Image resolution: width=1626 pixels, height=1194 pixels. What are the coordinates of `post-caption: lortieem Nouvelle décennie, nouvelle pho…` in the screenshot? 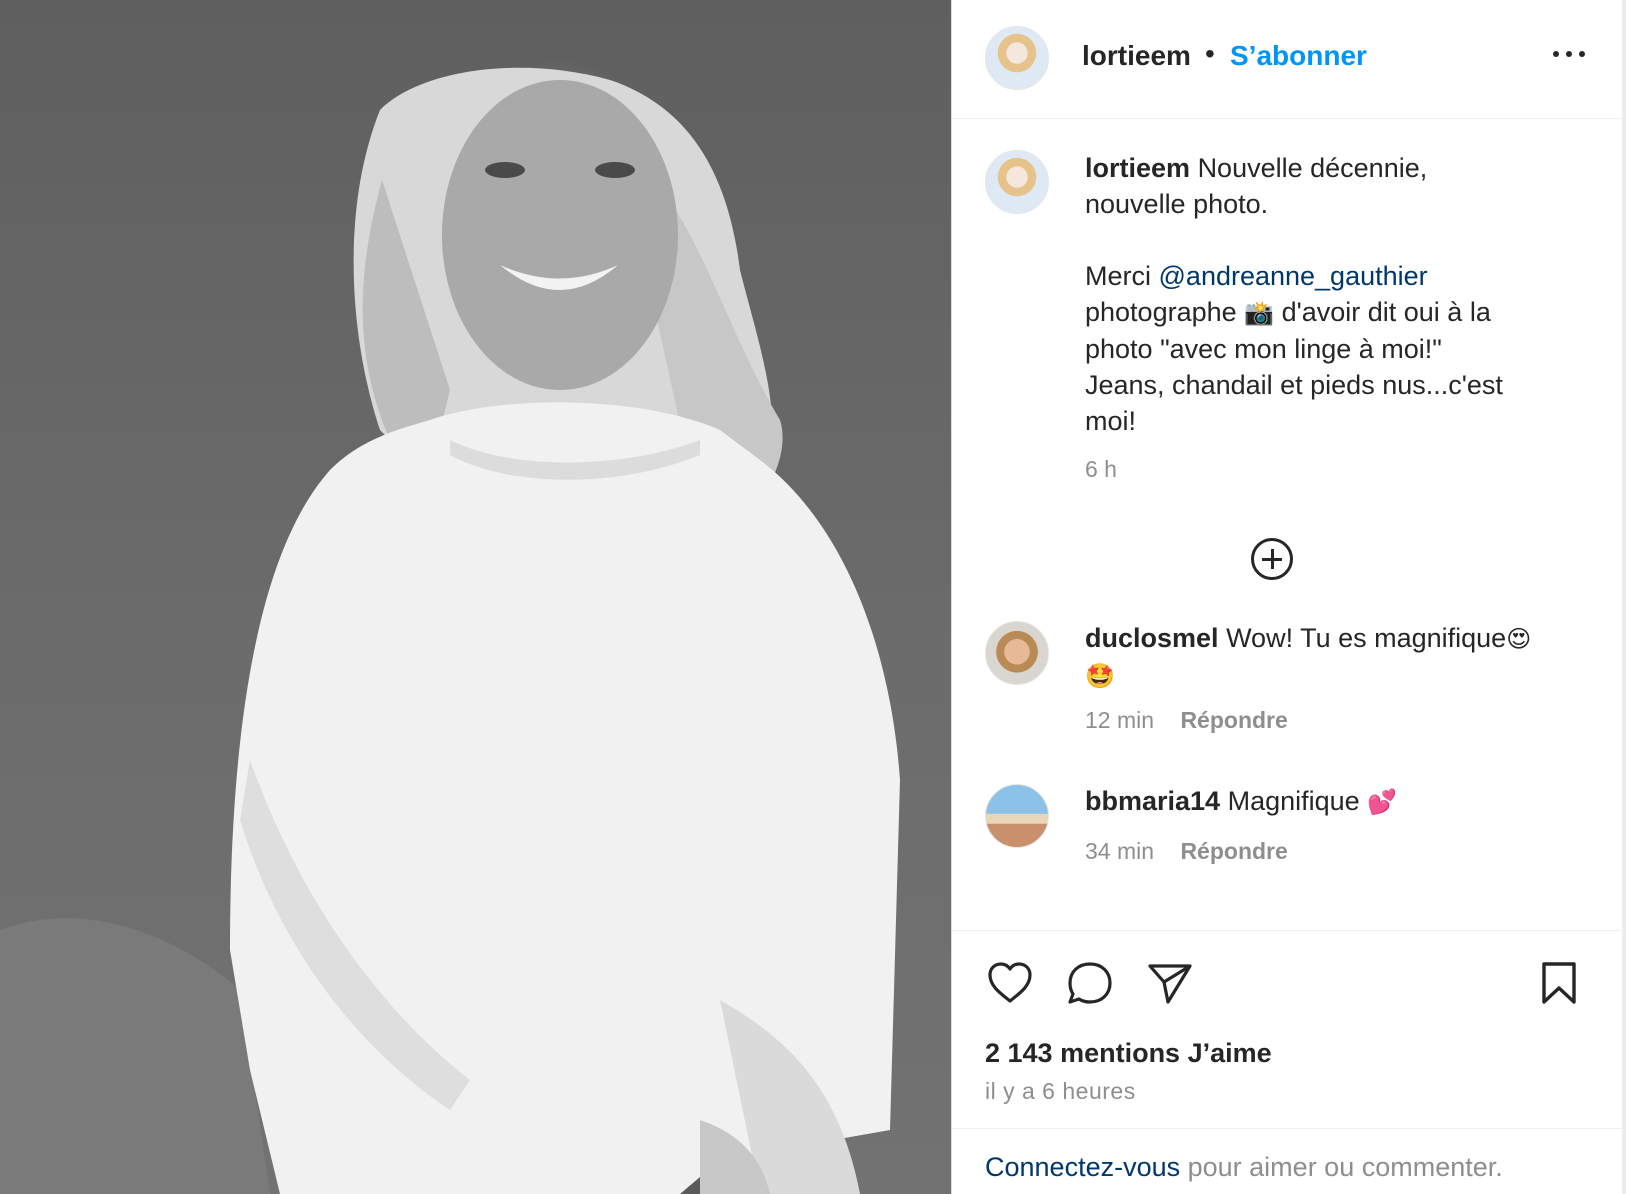 It's located at (1335, 318).